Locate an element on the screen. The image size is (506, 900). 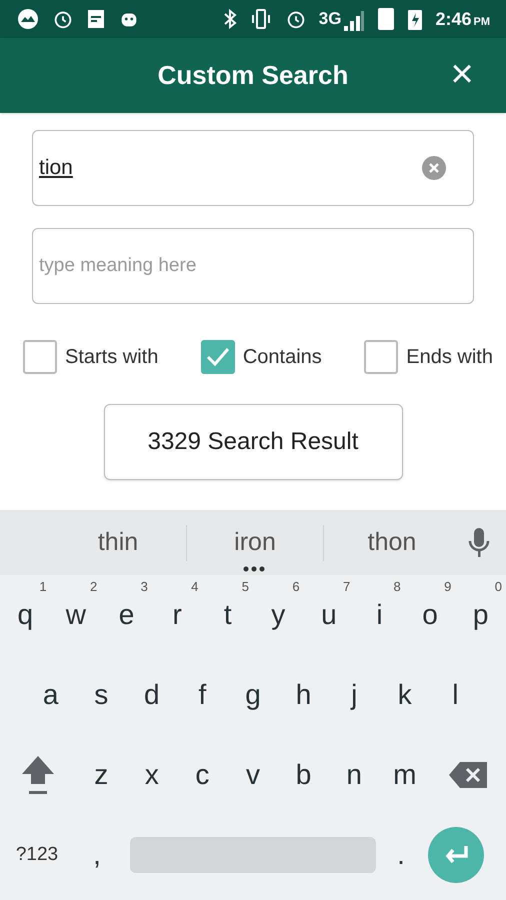
signal-icon is located at coordinates (354, 21).